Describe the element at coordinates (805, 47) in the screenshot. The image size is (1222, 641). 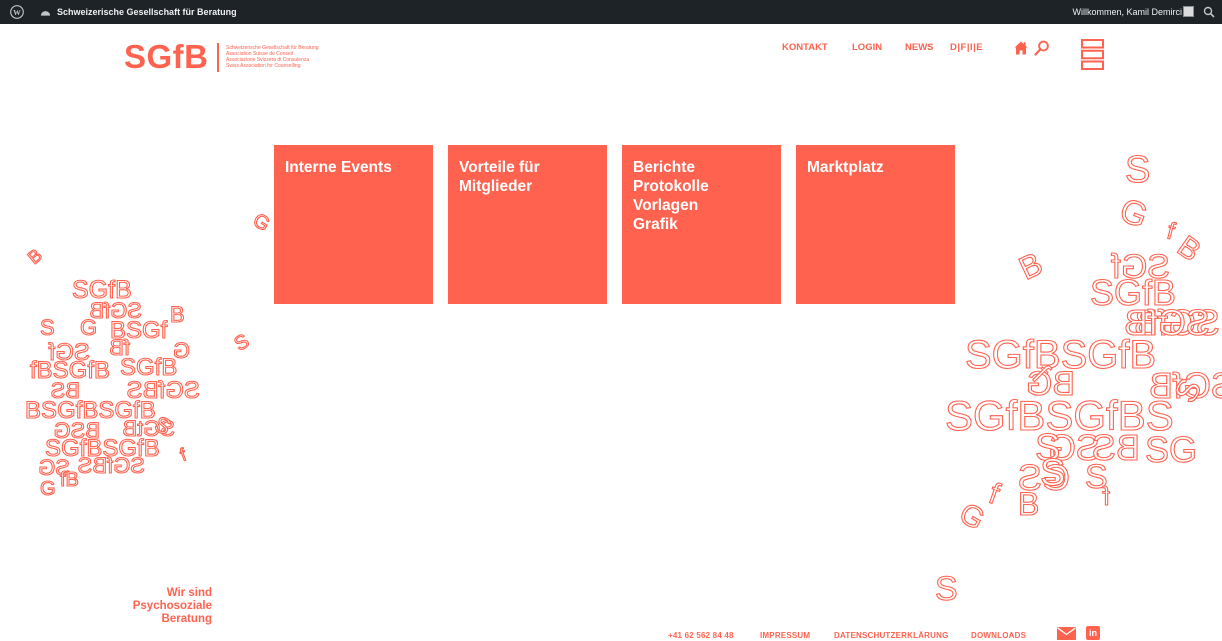
I see `nav-kontakt: KONTAKT` at that location.